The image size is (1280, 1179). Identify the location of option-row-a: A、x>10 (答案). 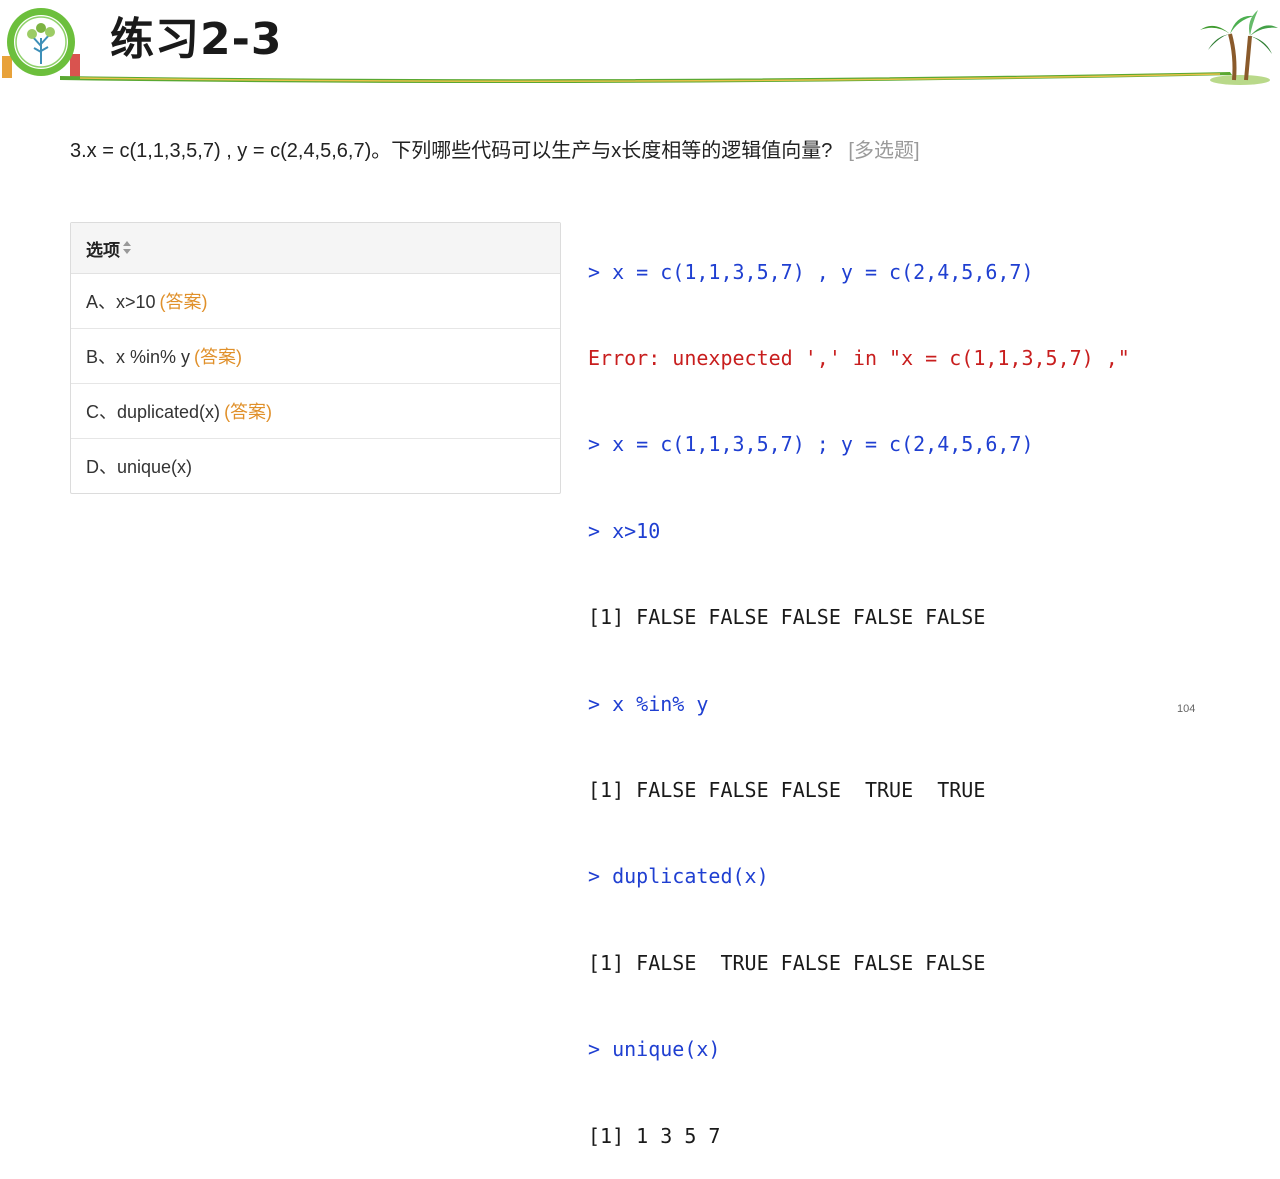
(315, 301).